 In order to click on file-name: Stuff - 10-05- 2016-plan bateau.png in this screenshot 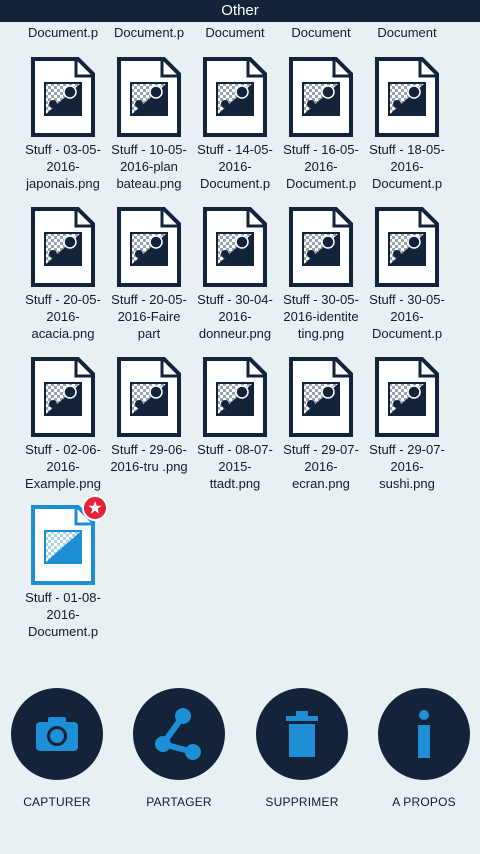, I will do `click(149, 166)`.